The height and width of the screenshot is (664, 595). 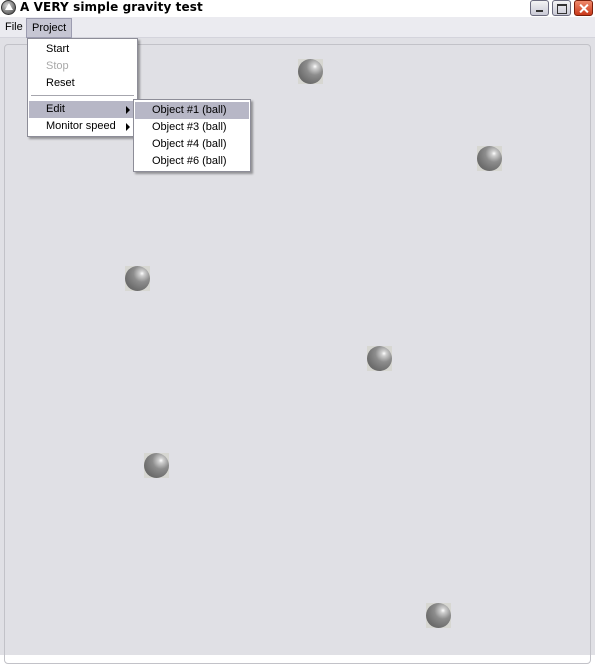 What do you see at coordinates (82, 49) in the screenshot?
I see `menu-item-start: Start` at bounding box center [82, 49].